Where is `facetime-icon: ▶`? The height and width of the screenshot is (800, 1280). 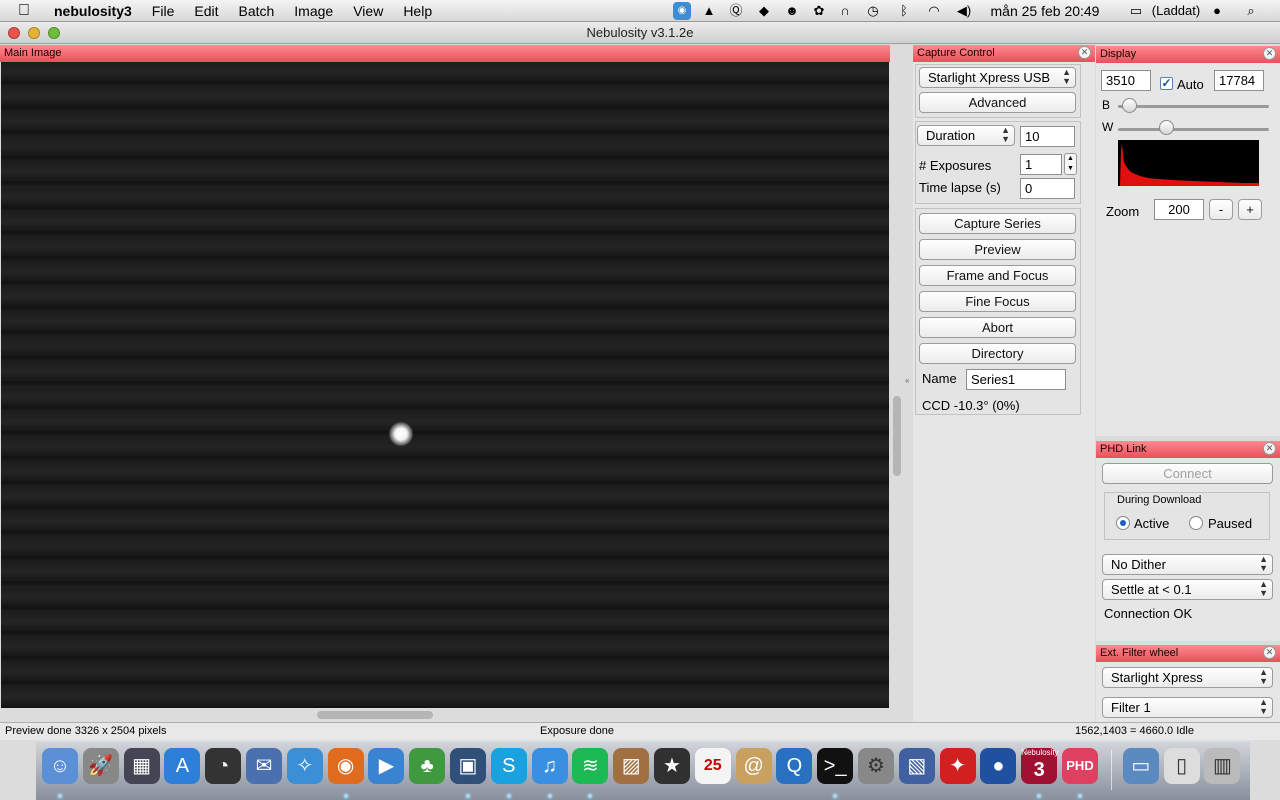
facetime-icon: ▶ is located at coordinates (386, 766).